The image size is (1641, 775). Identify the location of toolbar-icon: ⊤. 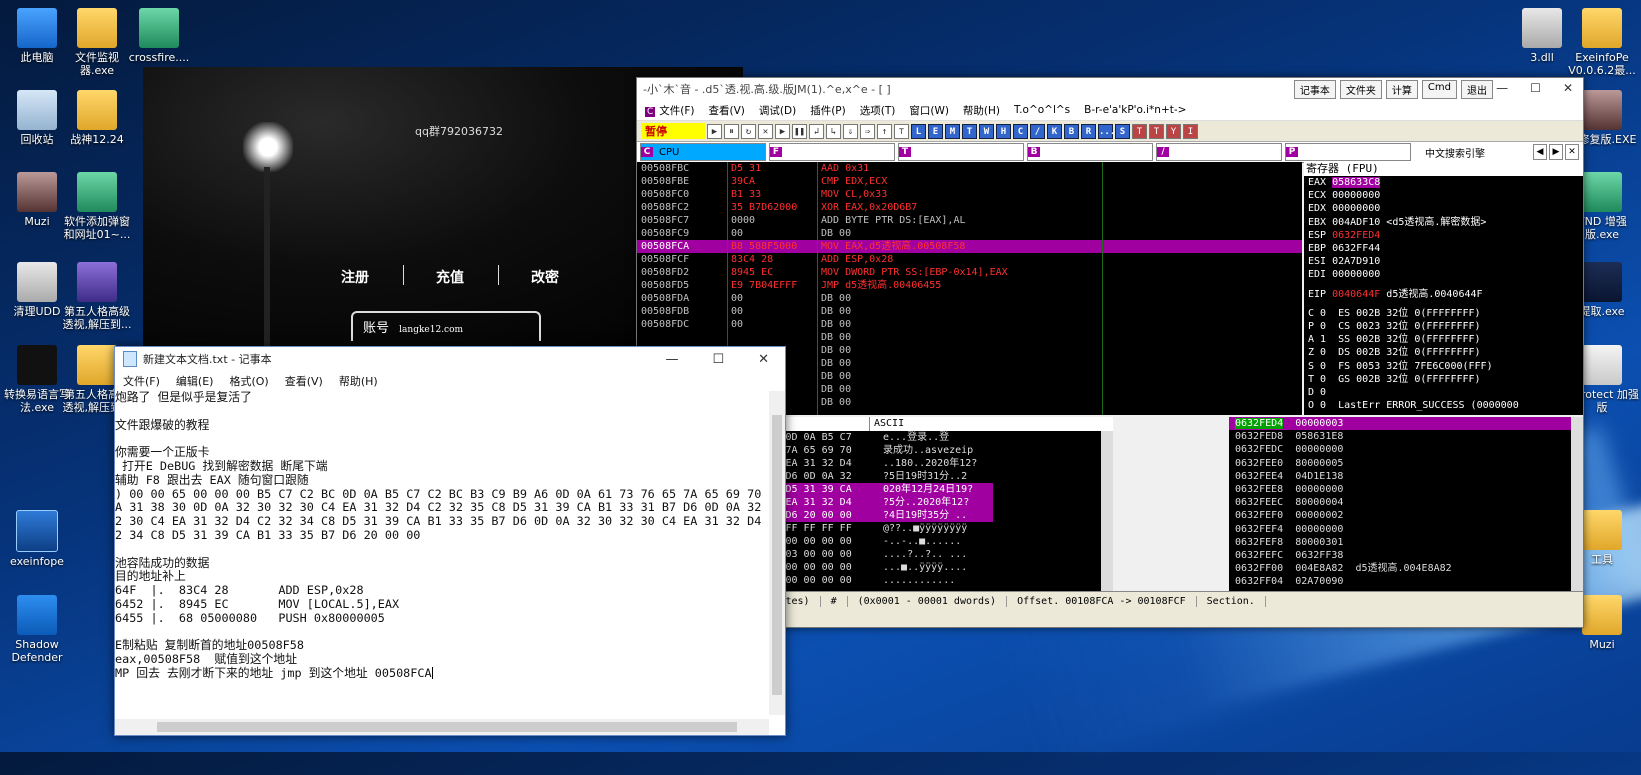
(901, 131).